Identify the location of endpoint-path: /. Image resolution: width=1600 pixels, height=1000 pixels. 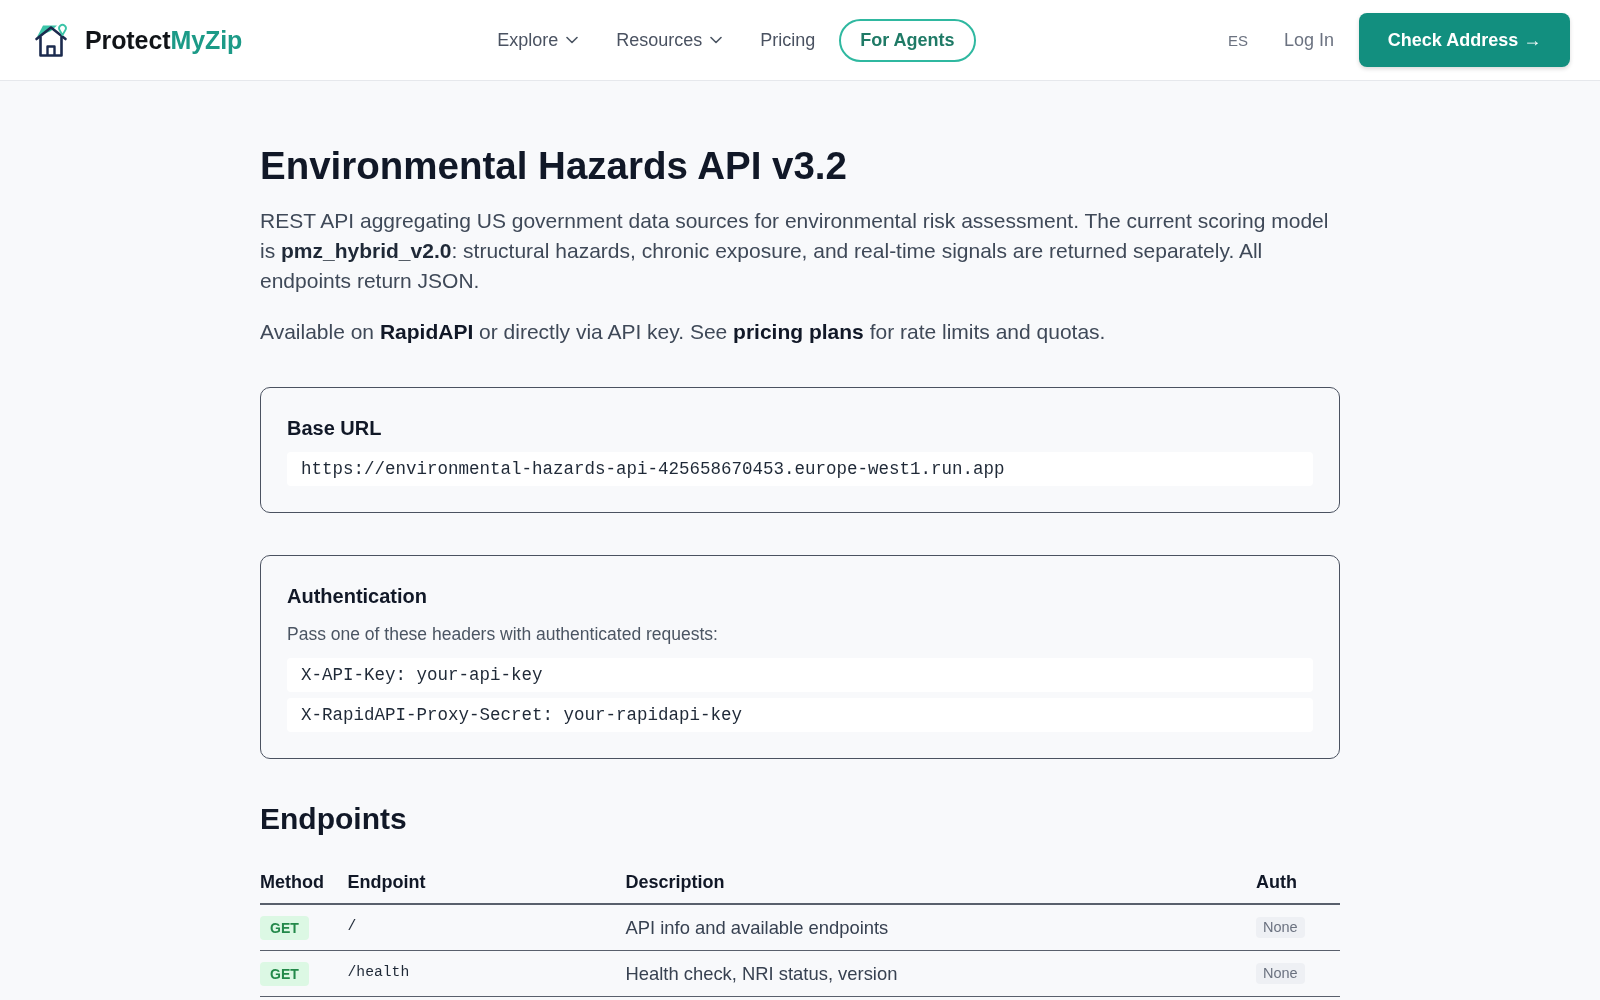
(352, 925).